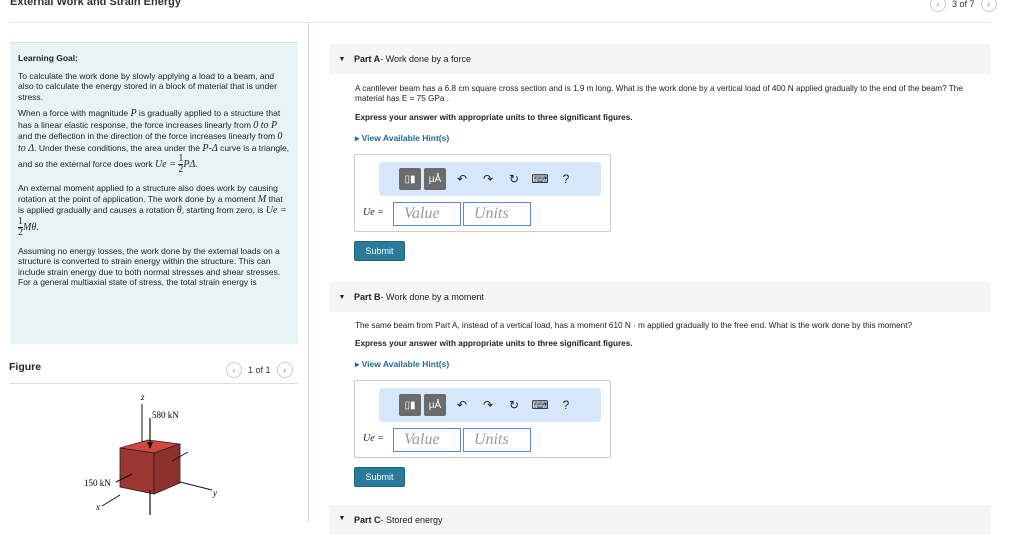 The height and width of the screenshot is (535, 1024). Describe the element at coordinates (167, 469) in the screenshot. I see `cube-side` at that location.